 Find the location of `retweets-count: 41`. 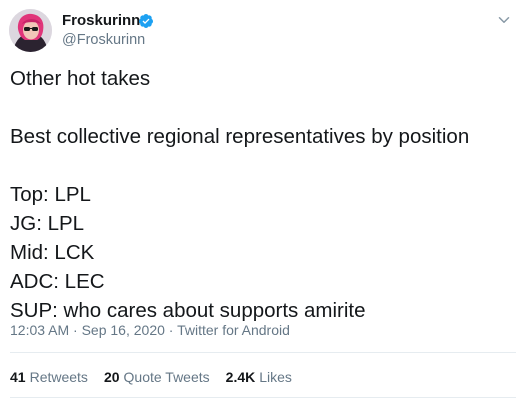

retweets-count: 41 is located at coordinates (18, 377).